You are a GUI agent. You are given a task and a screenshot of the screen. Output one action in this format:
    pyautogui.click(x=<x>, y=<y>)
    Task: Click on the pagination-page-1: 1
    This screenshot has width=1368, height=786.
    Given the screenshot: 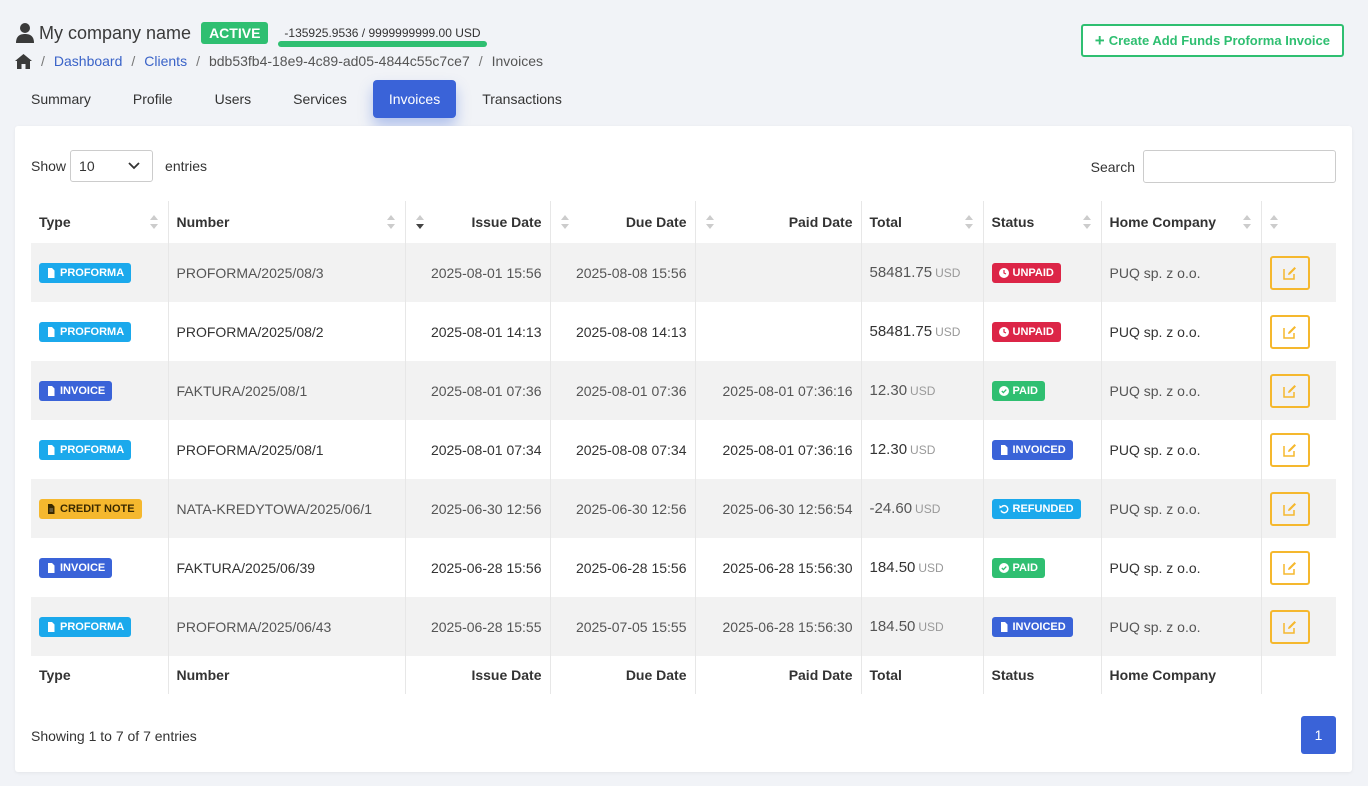 What is the action you would take?
    pyautogui.click(x=1318, y=735)
    